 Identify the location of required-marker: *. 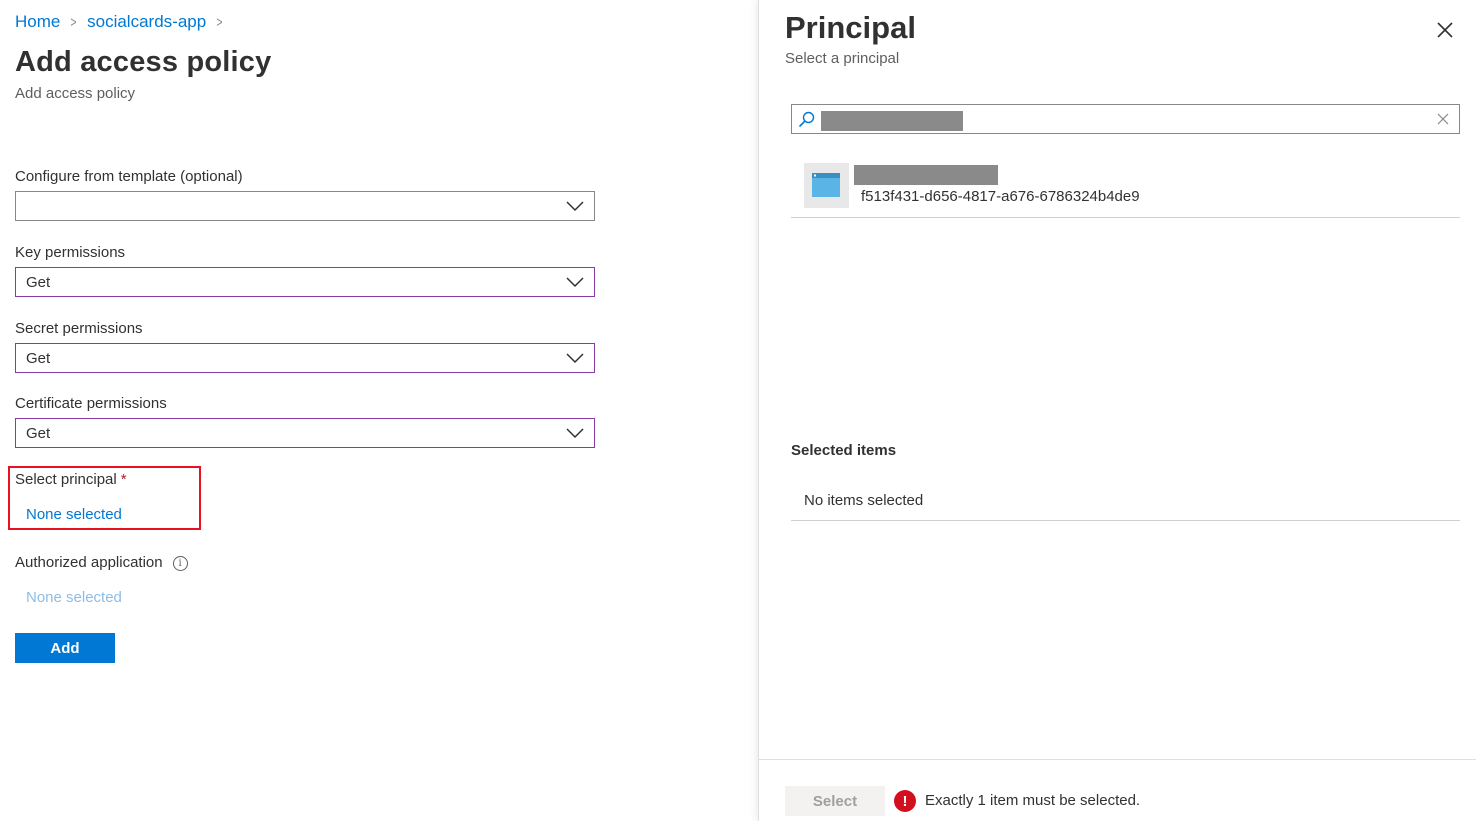
(123, 479).